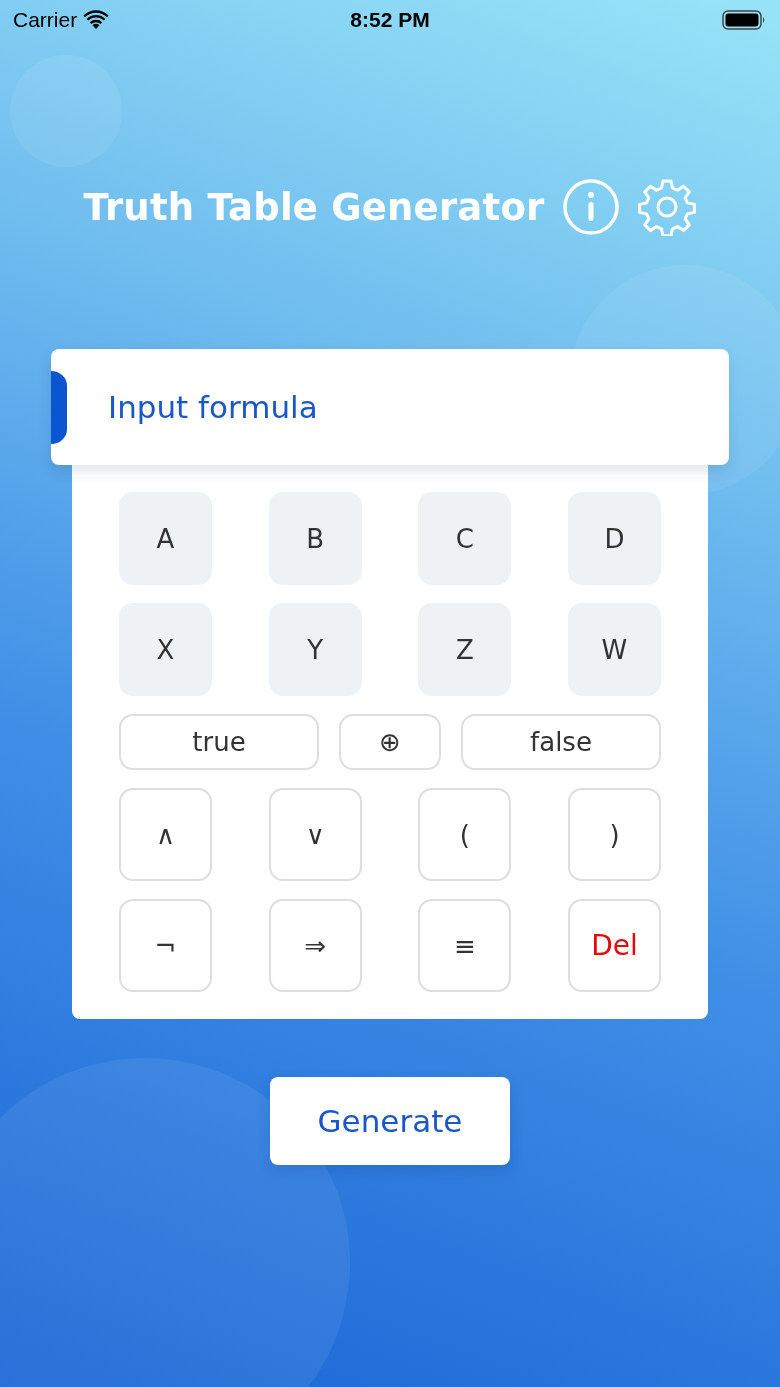 This screenshot has height=1387, width=780. Describe the element at coordinates (315, 649) in the screenshot. I see `keypad-key: Y` at that location.